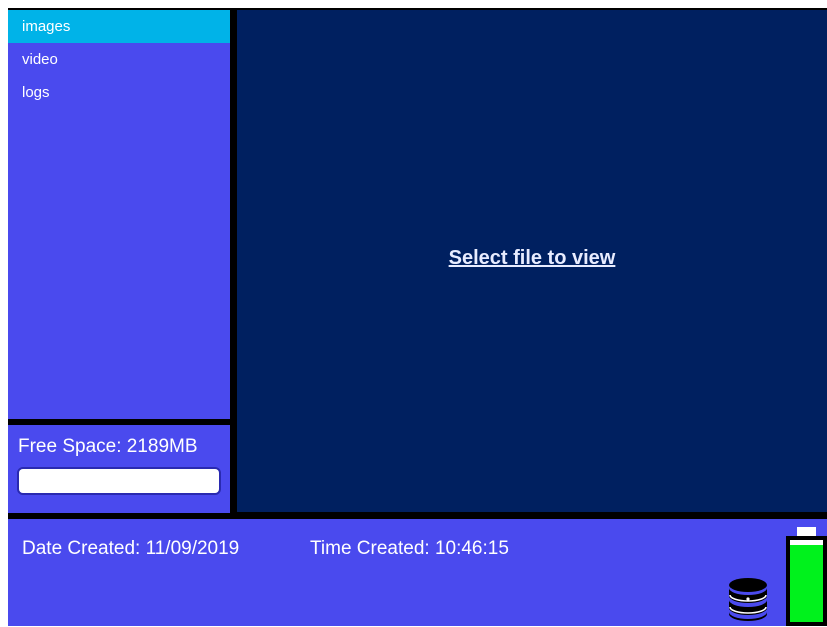 The height and width of the screenshot is (627, 827). I want to click on battery-body, so click(806, 581).